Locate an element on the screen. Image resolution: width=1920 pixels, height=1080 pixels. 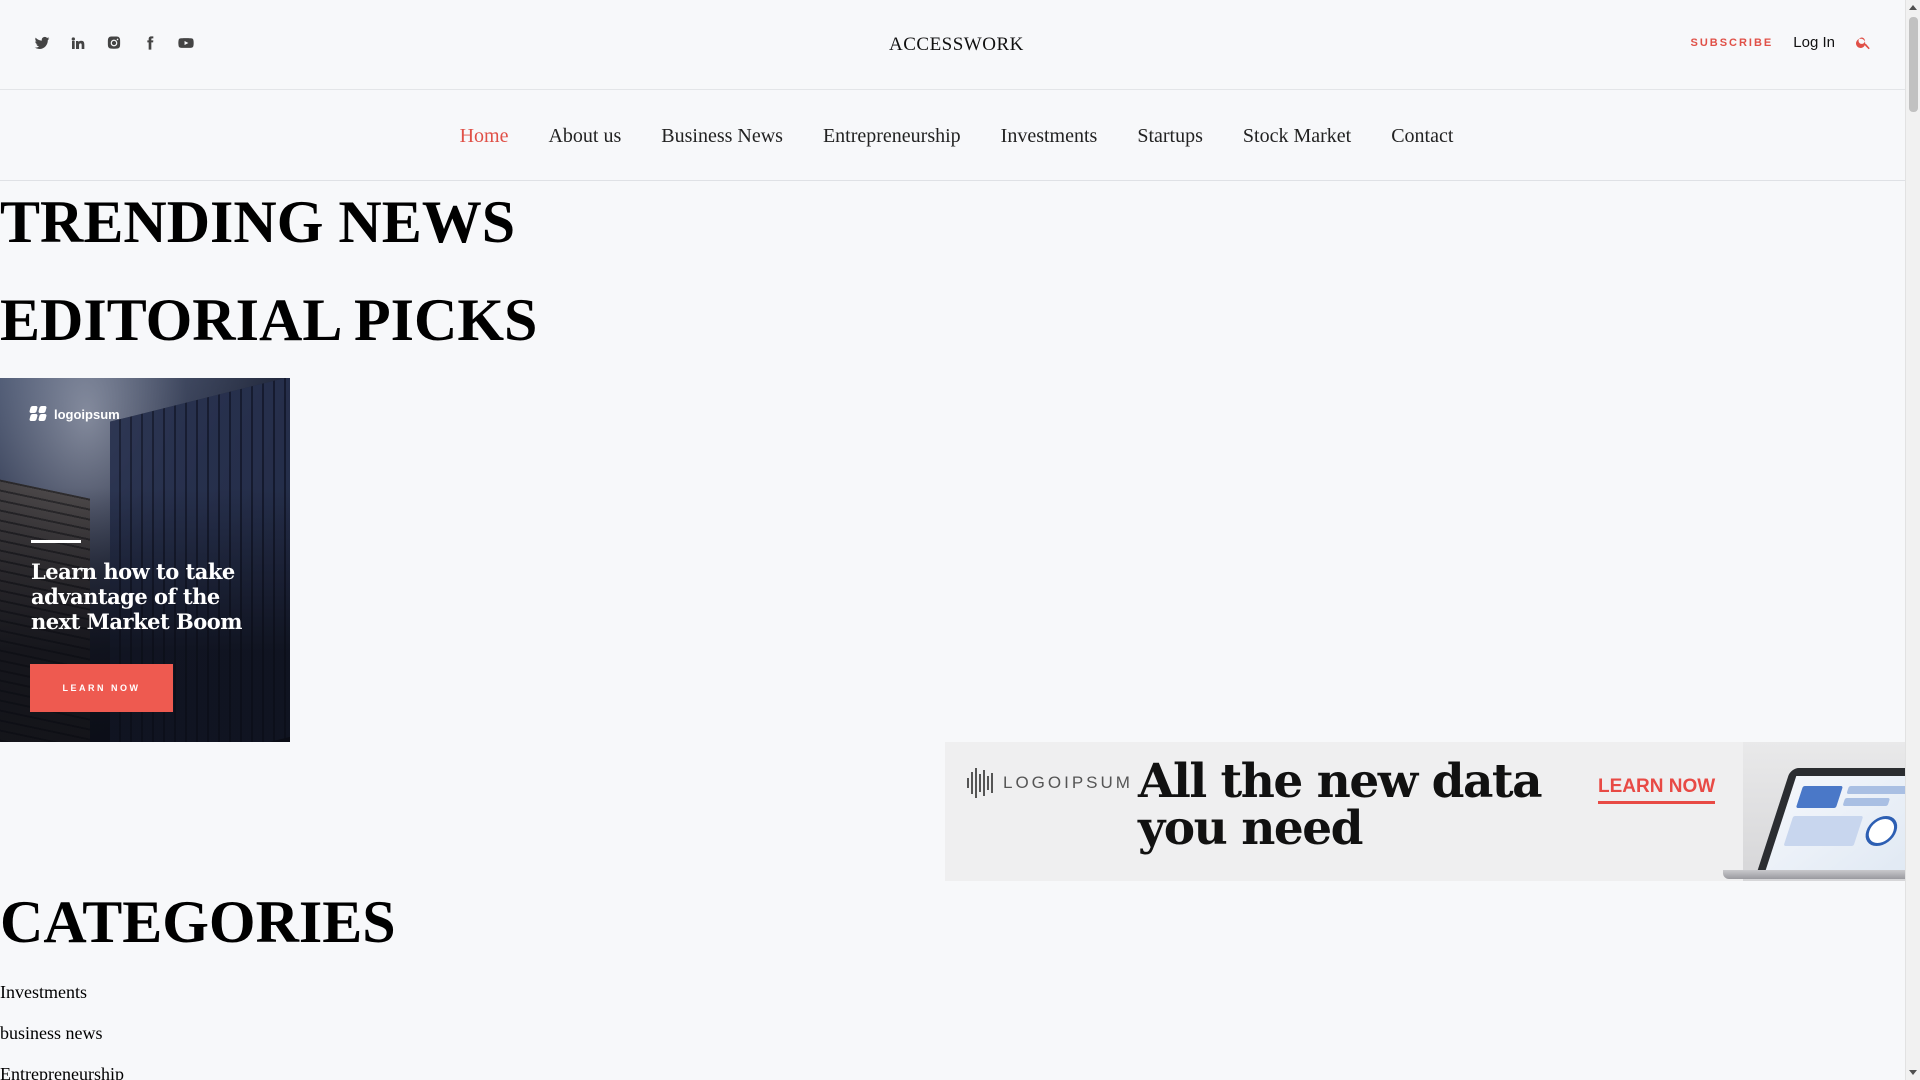
categories-heading: CATEGORIES is located at coordinates (198, 922).